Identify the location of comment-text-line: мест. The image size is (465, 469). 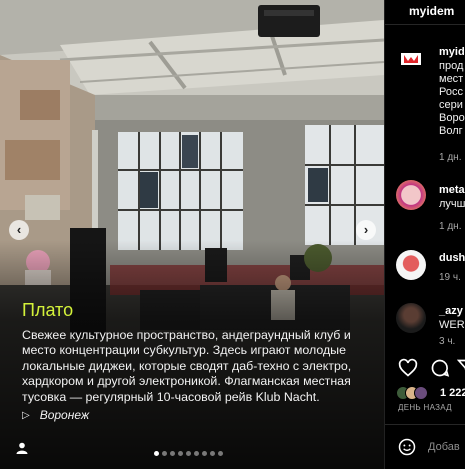
(451, 79).